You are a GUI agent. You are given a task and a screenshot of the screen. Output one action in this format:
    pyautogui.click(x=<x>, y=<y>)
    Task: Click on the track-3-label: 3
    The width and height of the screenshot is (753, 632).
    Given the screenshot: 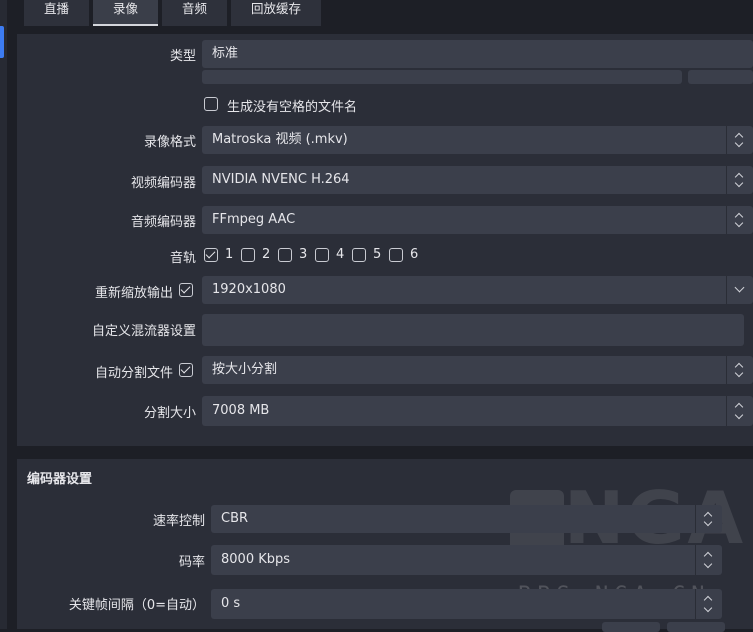 What is the action you would take?
    pyautogui.click(x=303, y=254)
    